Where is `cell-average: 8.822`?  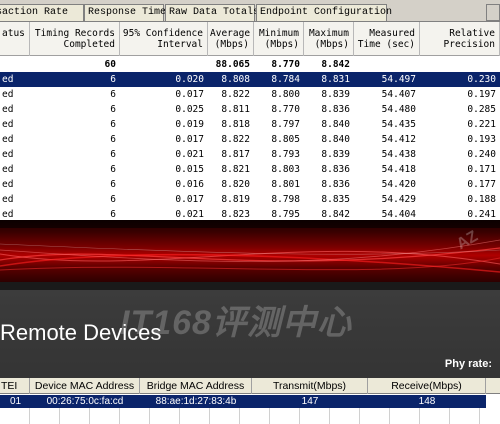
cell-average: 8.822 is located at coordinates (235, 94).